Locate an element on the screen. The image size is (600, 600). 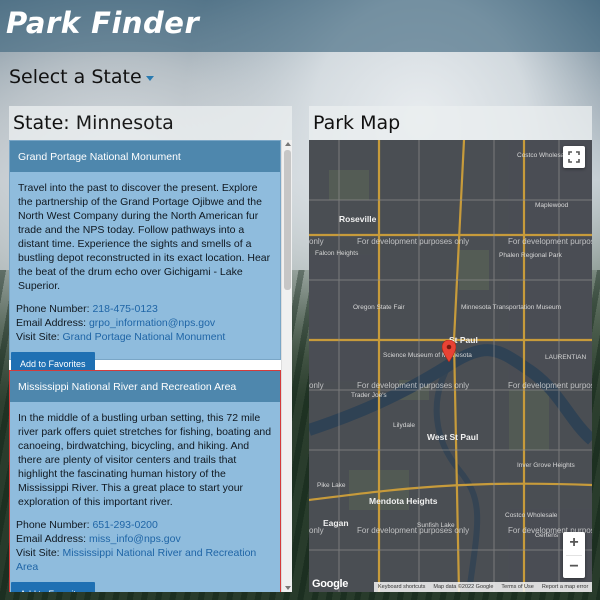
map-label: Eagan is located at coordinates (336, 523).